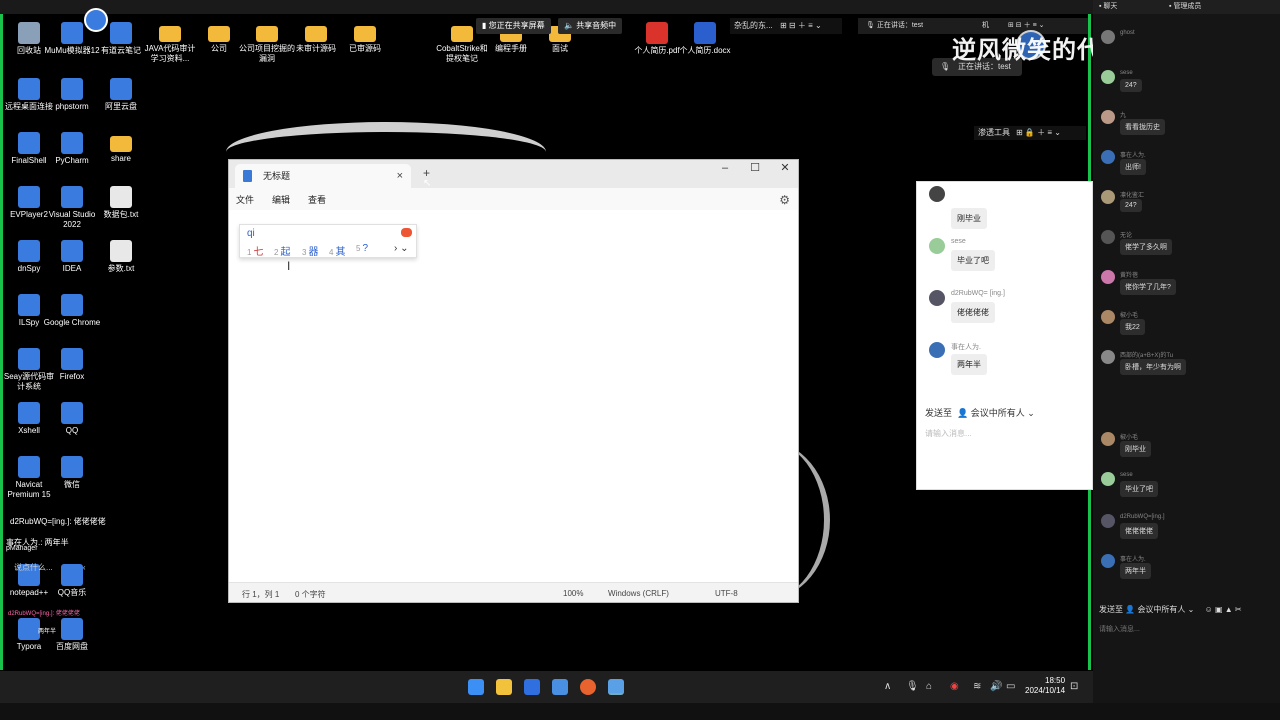  What do you see at coordinates (1038, 133) in the screenshot?
I see `window-controls-icon: ⊞ 🔒 ＋ ≡ ⌄` at bounding box center [1038, 133].